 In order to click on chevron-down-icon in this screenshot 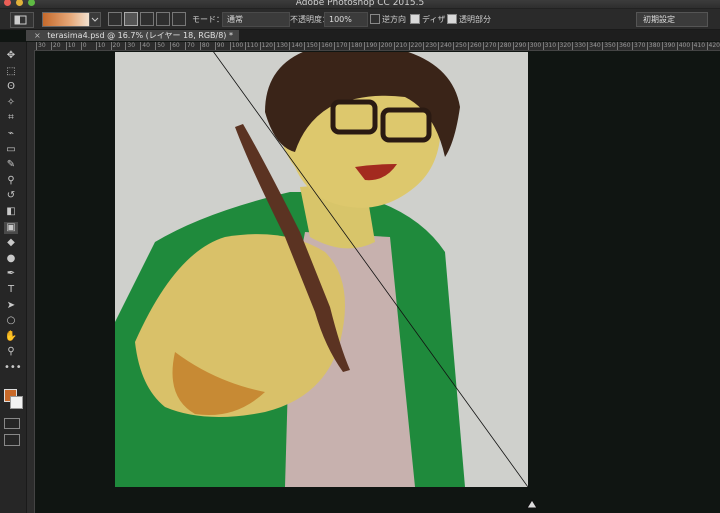, I will do `click(95, 19)`.